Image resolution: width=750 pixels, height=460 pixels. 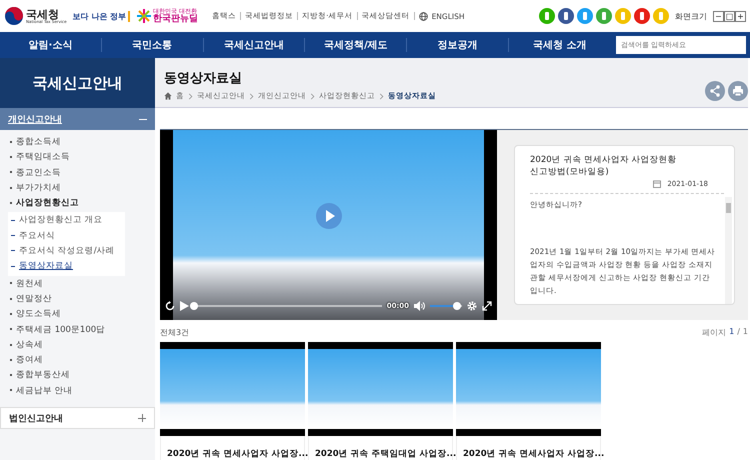 What do you see at coordinates (355, 45) in the screenshot?
I see `nav-menu-item: 국세정책/제도` at bounding box center [355, 45].